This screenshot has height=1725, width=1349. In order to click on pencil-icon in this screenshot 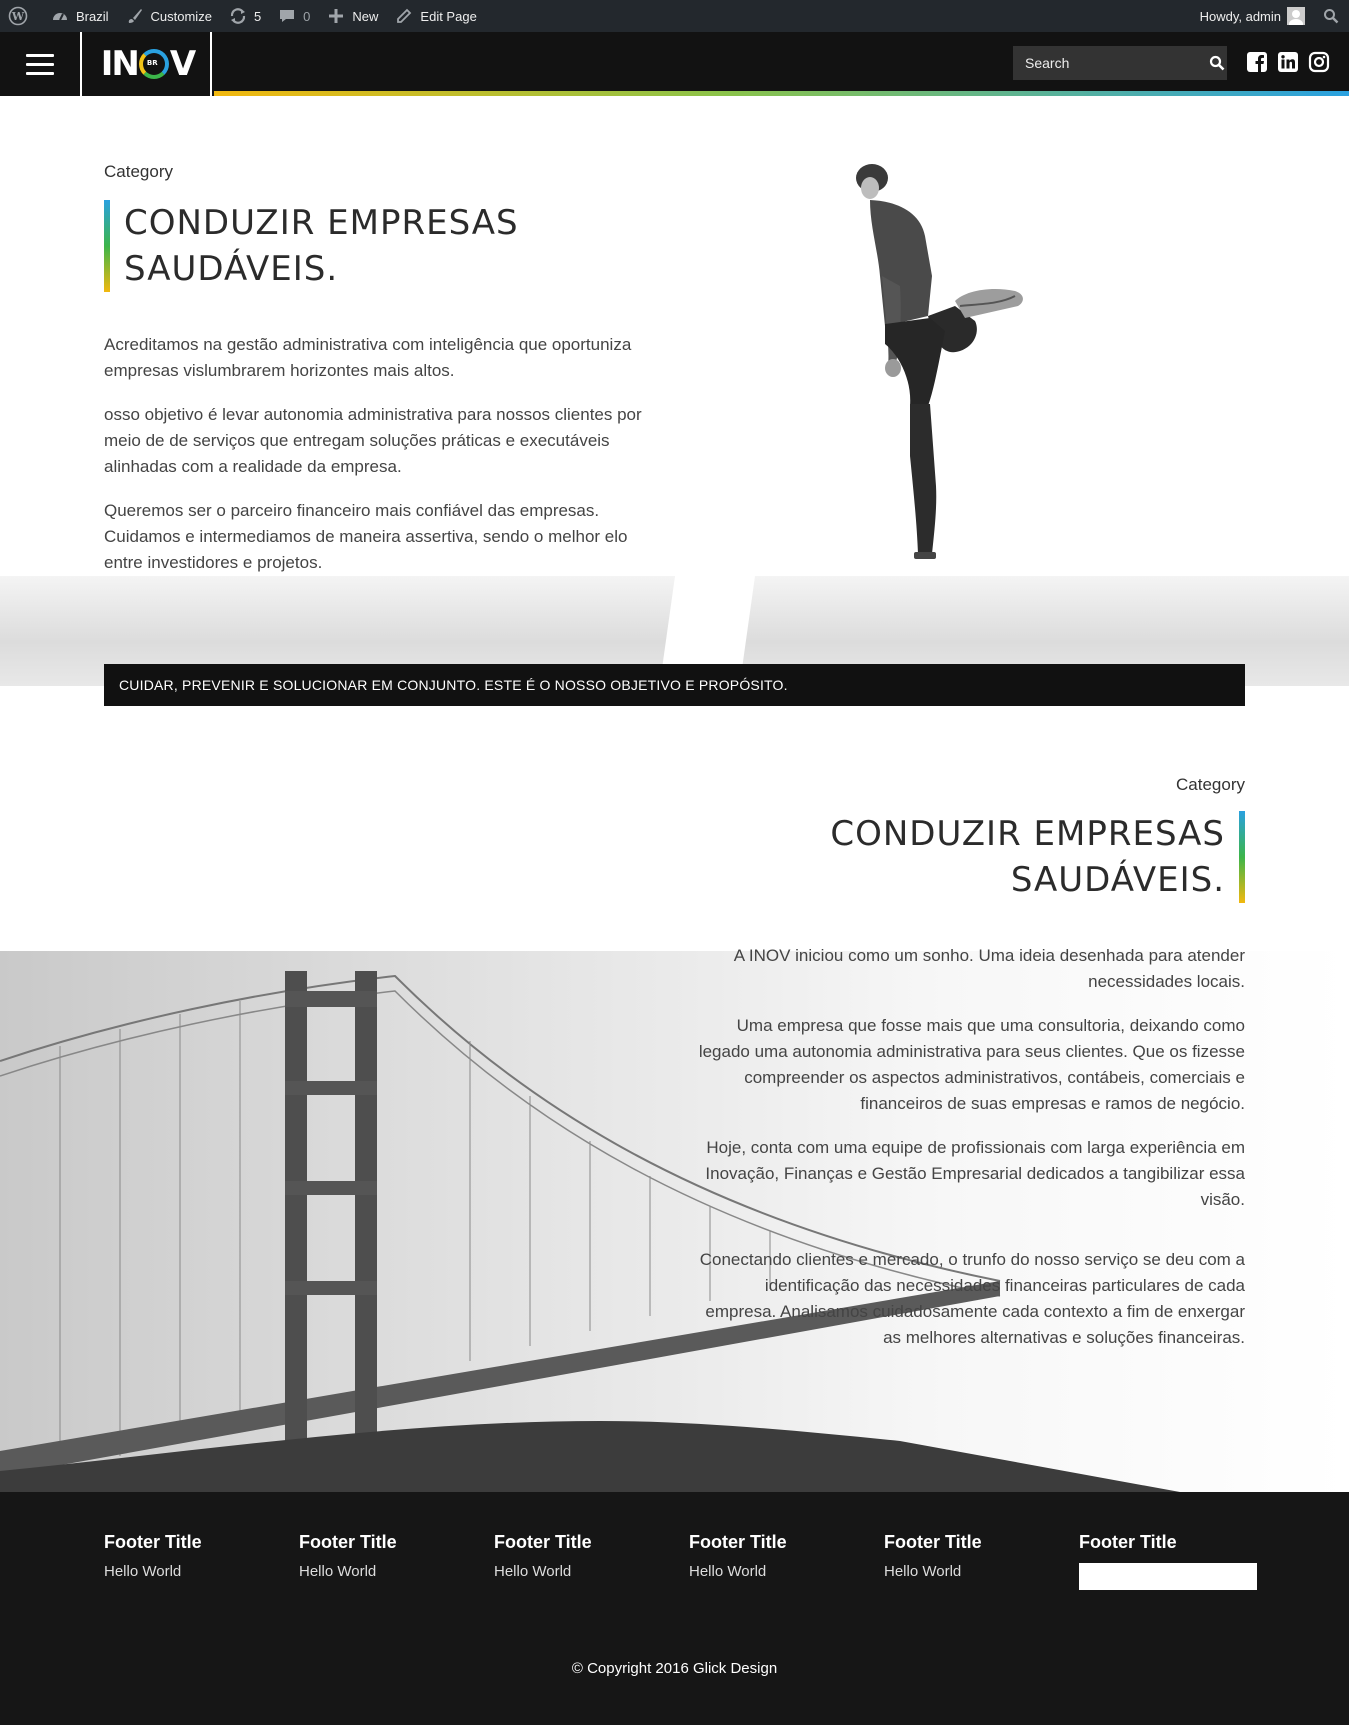, I will do `click(404, 16)`.